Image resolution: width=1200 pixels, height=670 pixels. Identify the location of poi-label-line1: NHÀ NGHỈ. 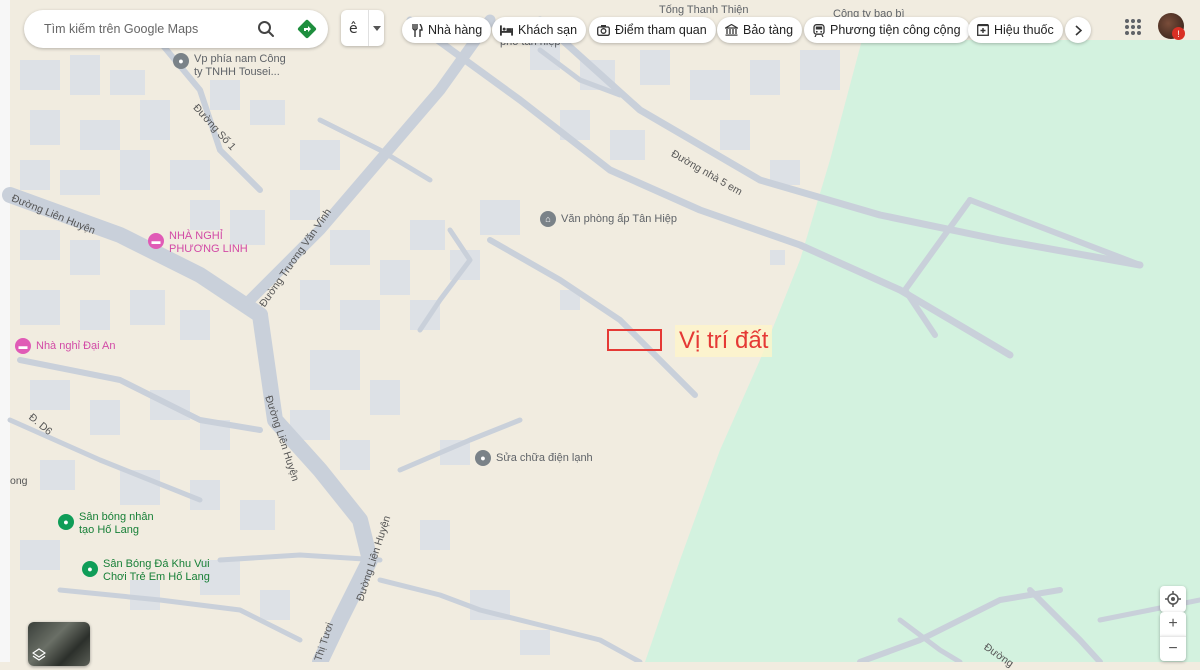
(196, 236).